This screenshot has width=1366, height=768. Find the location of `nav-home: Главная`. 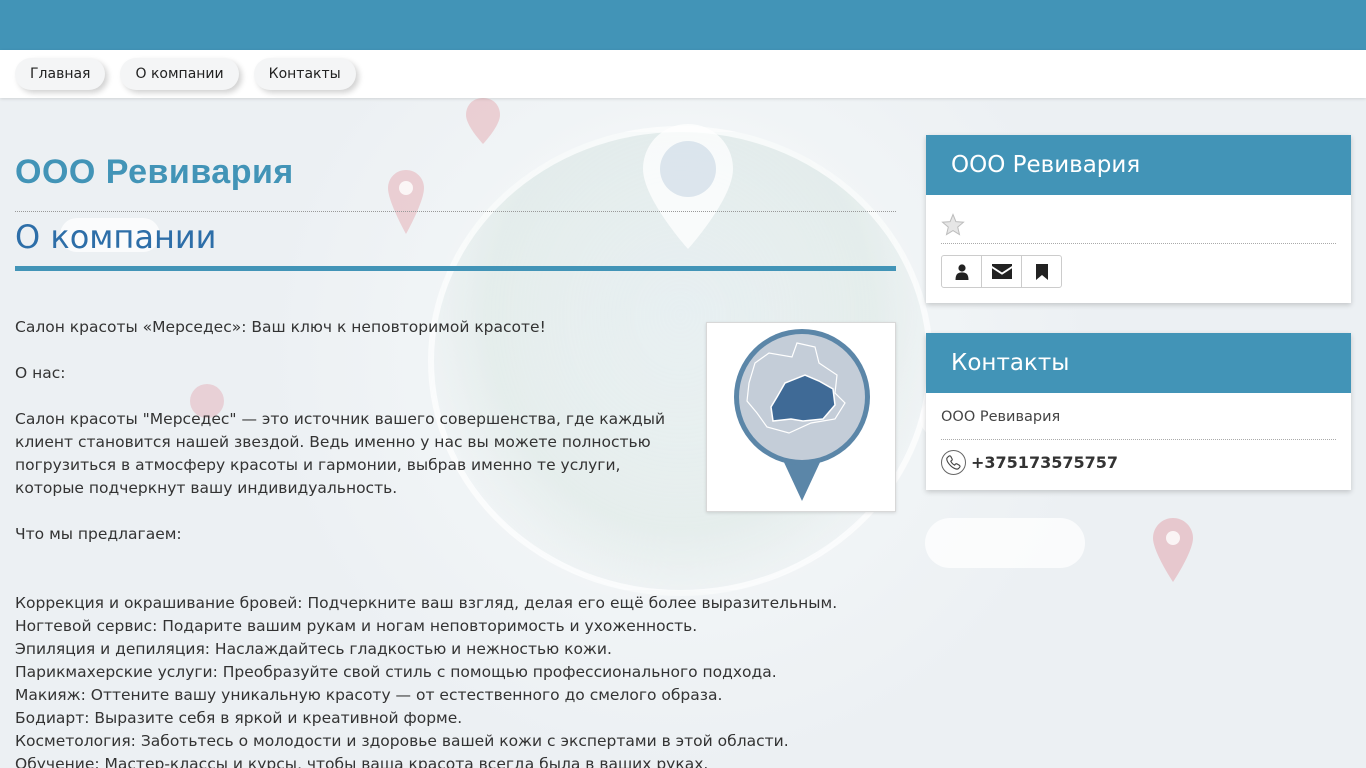

nav-home: Главная is located at coordinates (60, 74).